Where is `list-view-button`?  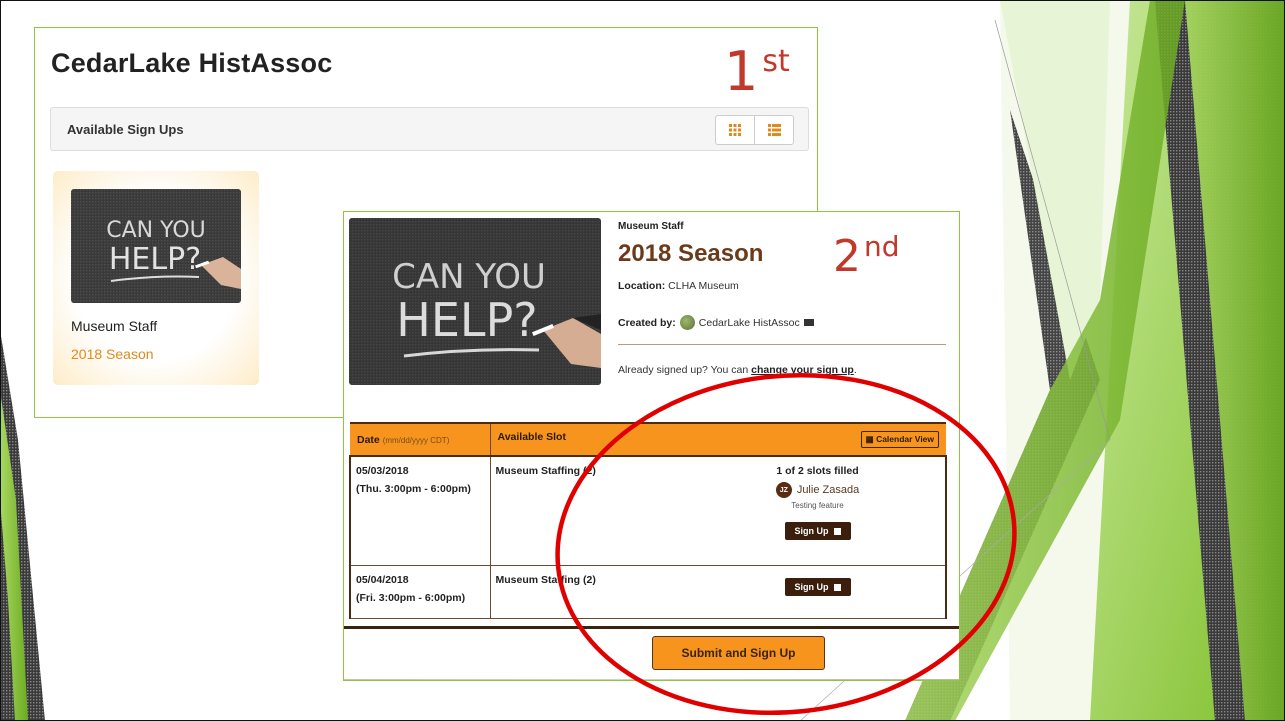
list-view-button is located at coordinates (773, 130).